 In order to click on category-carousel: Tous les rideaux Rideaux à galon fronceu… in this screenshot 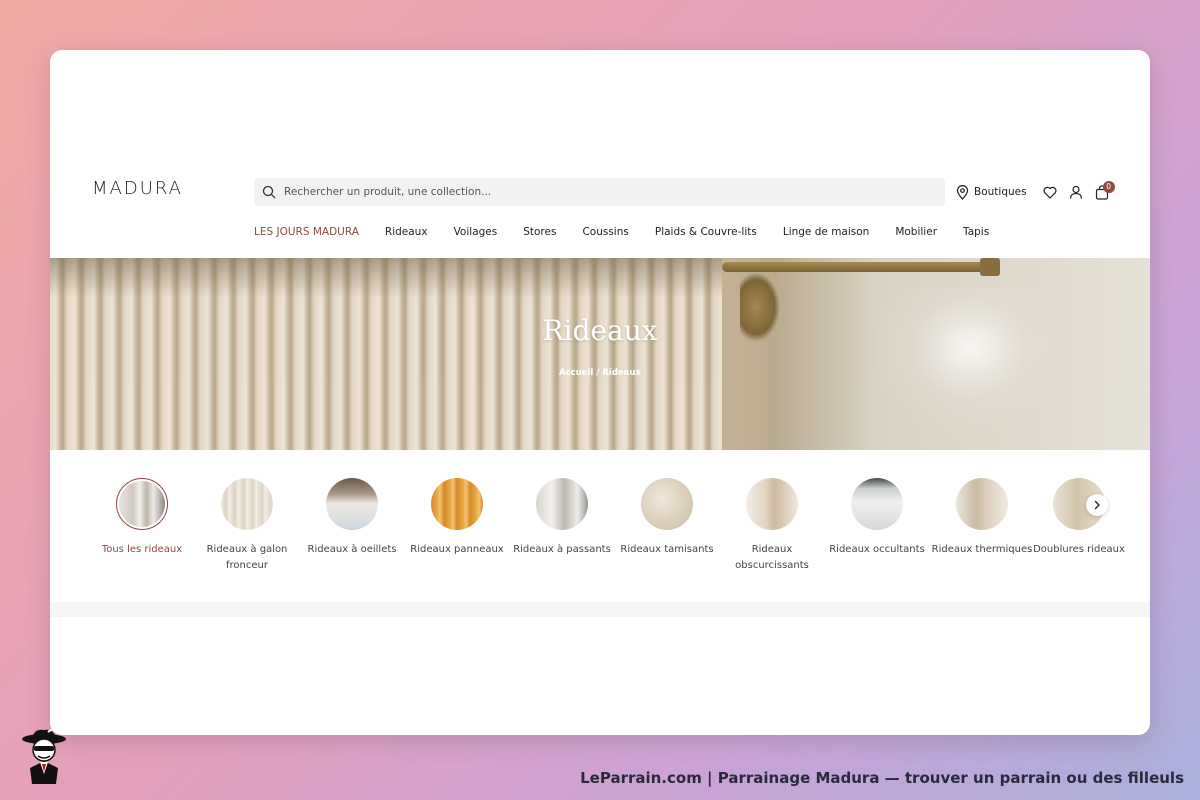, I will do `click(610, 528)`.